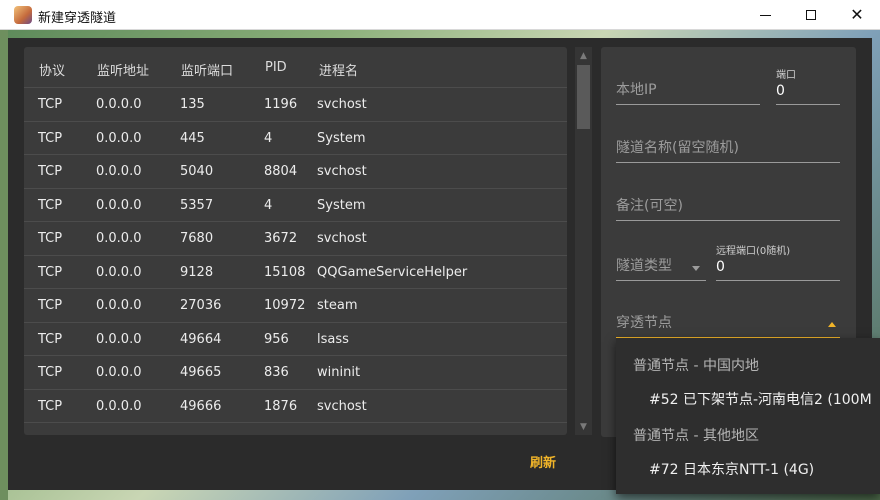 Image resolution: width=880 pixels, height=500 pixels. What do you see at coordinates (728, 207) in the screenshot?
I see `remark-input: 备注(可空)` at bounding box center [728, 207].